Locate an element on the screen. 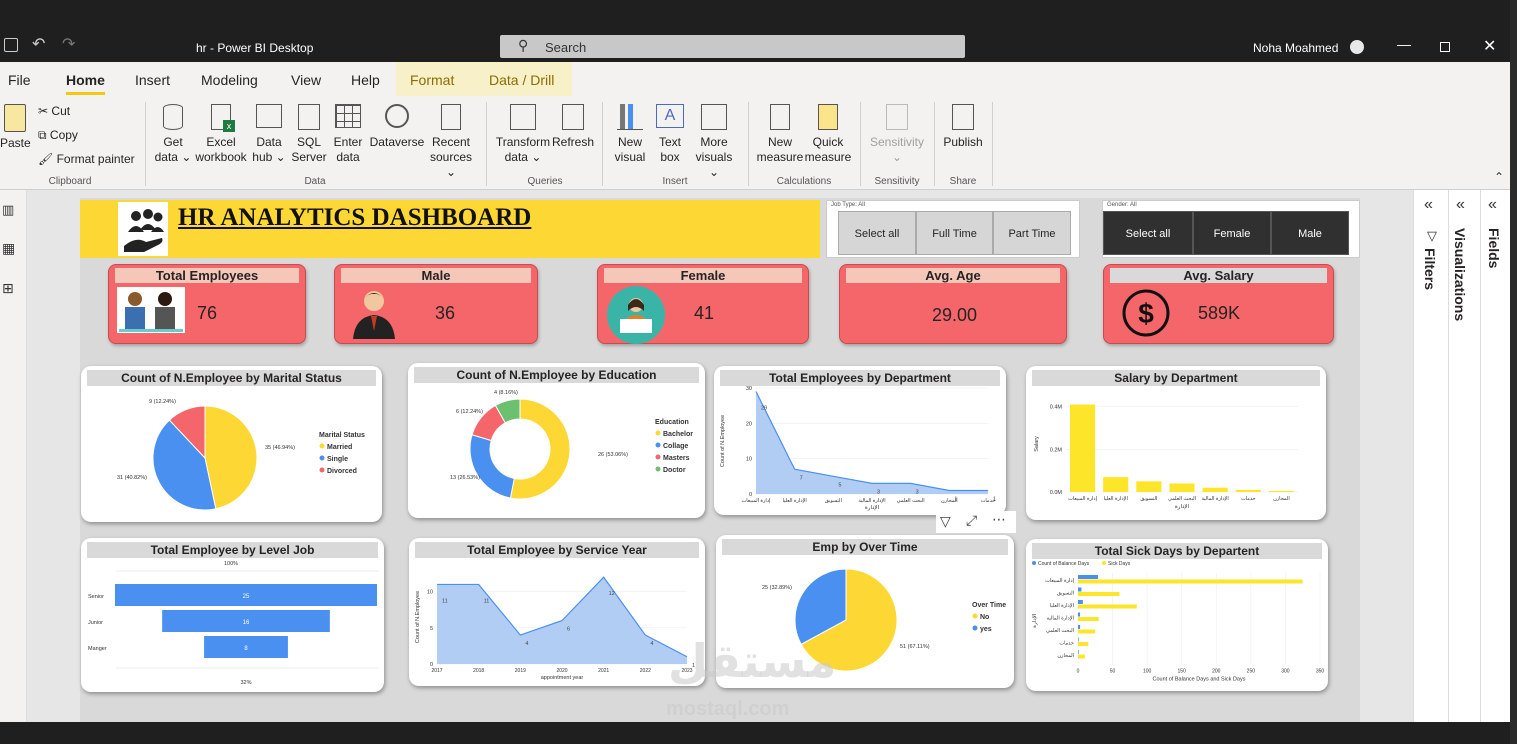 The image size is (1517, 744). data-label: 25 (32.89%) is located at coordinates (777, 588).